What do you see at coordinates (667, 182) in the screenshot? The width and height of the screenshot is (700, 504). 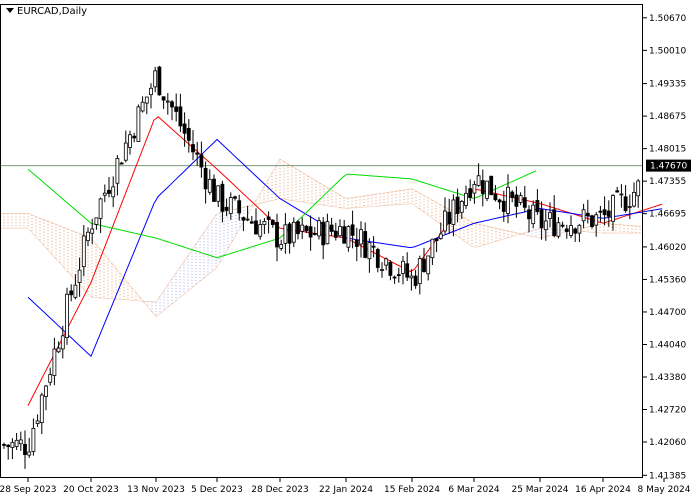 I see `y-tick-label: 1.47355` at bounding box center [667, 182].